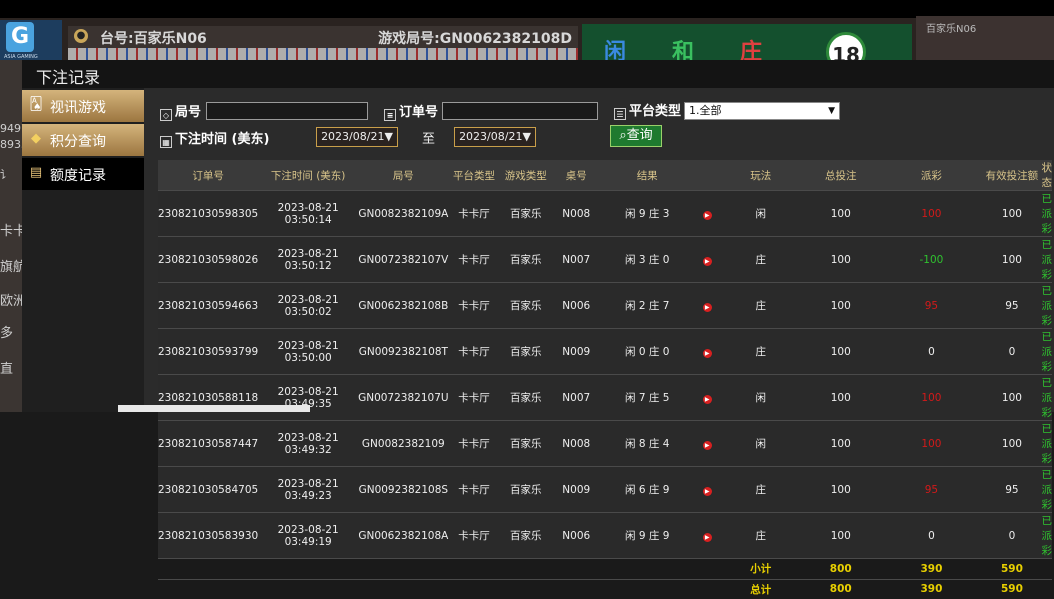  Describe the element at coordinates (705, 110) in the screenshot. I see `platform-select-value: 1.全部` at that location.